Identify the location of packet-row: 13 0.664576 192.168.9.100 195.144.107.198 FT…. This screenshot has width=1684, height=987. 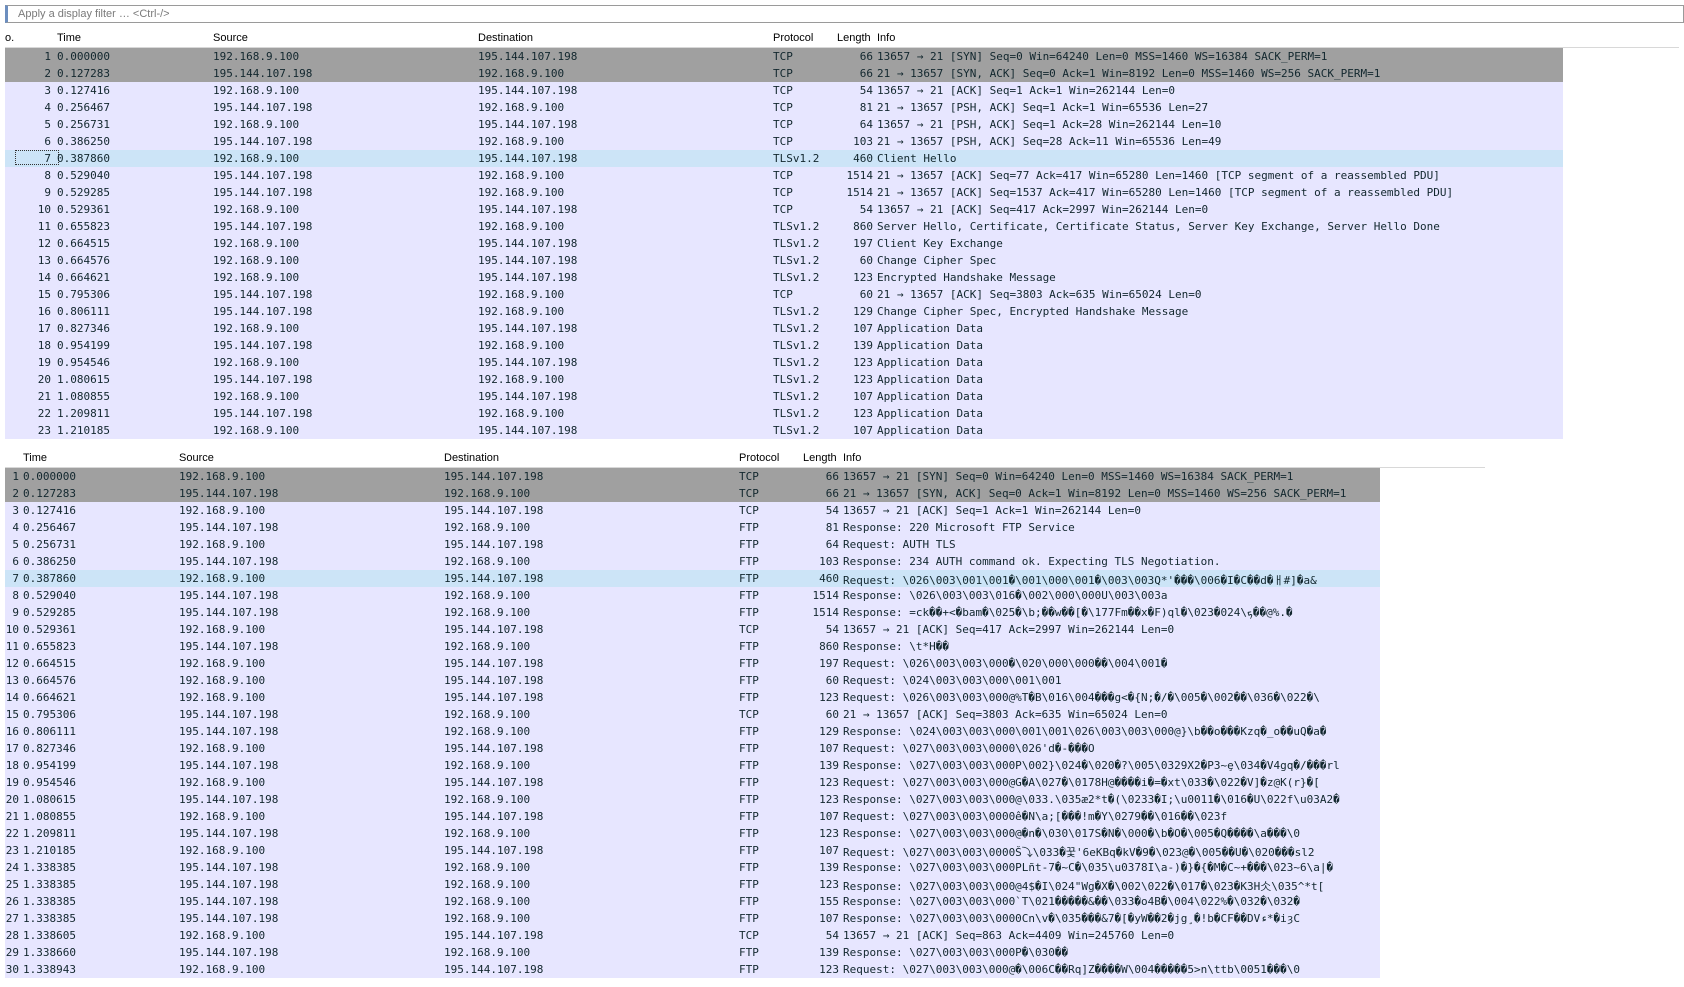
(692, 680).